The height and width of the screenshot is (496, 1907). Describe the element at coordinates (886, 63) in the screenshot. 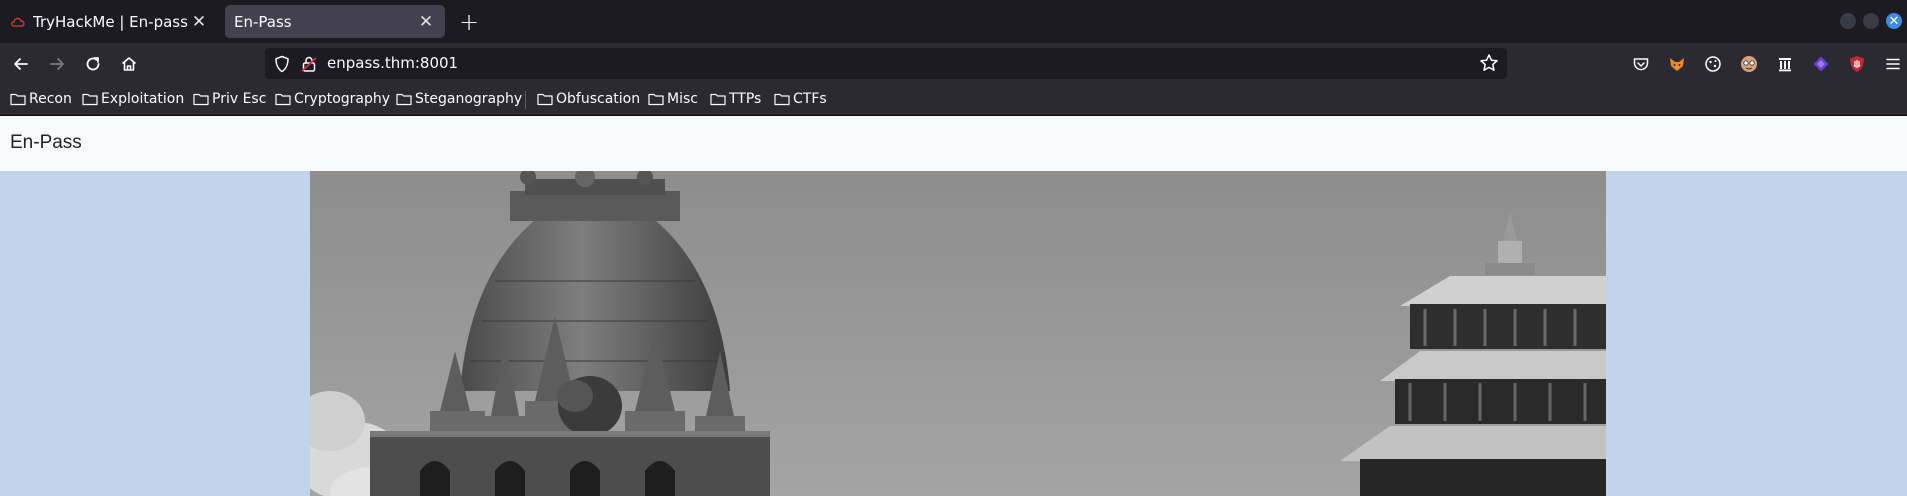

I see `address-bar: enpass.thm:8001` at that location.